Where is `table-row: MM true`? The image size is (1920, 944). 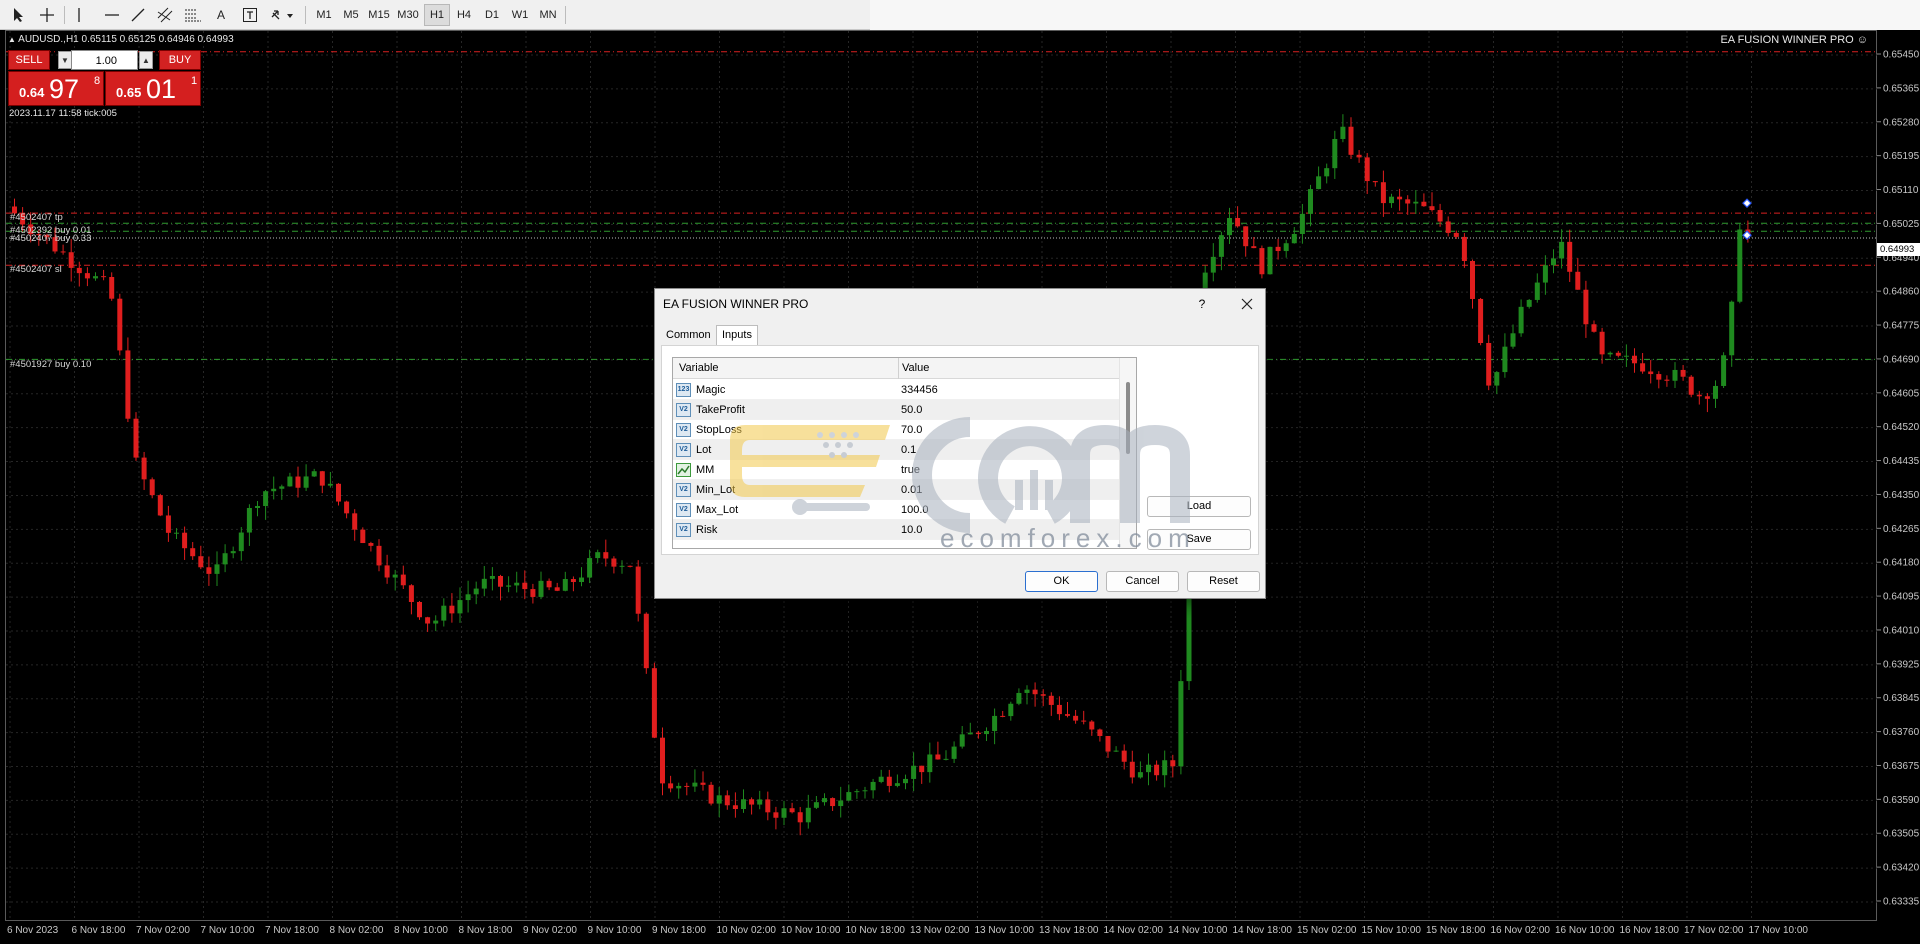 table-row: MM true is located at coordinates (896, 470).